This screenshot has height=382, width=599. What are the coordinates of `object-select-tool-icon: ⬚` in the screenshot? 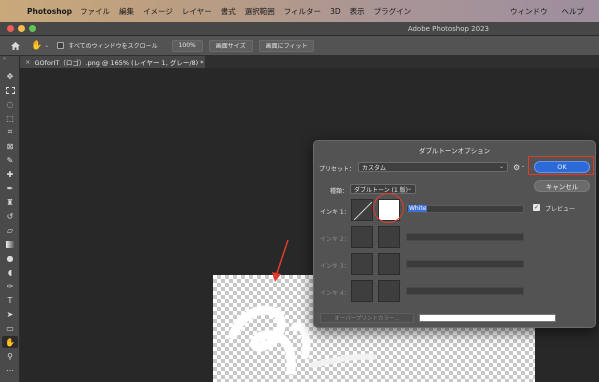 It's located at (10, 118).